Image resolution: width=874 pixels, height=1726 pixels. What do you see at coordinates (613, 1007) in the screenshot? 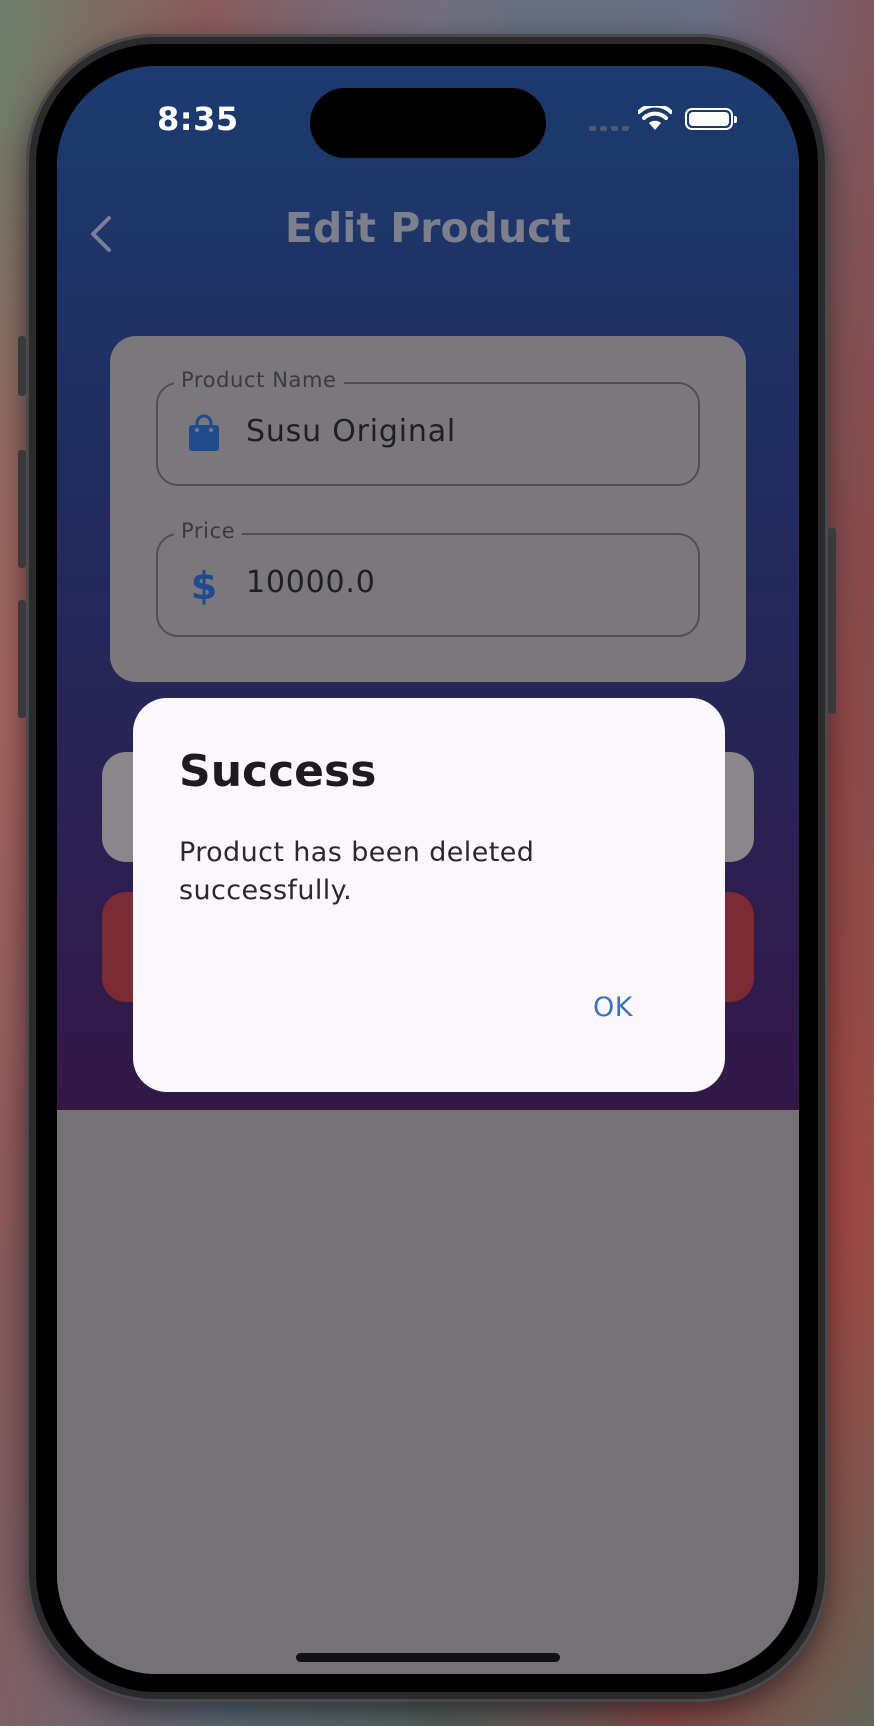
I see `ok-button: OK` at bounding box center [613, 1007].